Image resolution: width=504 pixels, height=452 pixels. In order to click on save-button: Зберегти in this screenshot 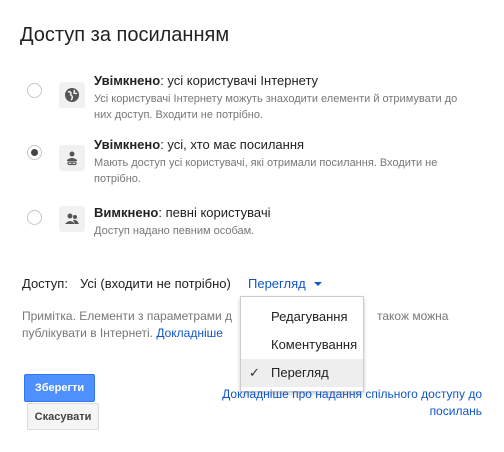, I will do `click(59, 388)`.